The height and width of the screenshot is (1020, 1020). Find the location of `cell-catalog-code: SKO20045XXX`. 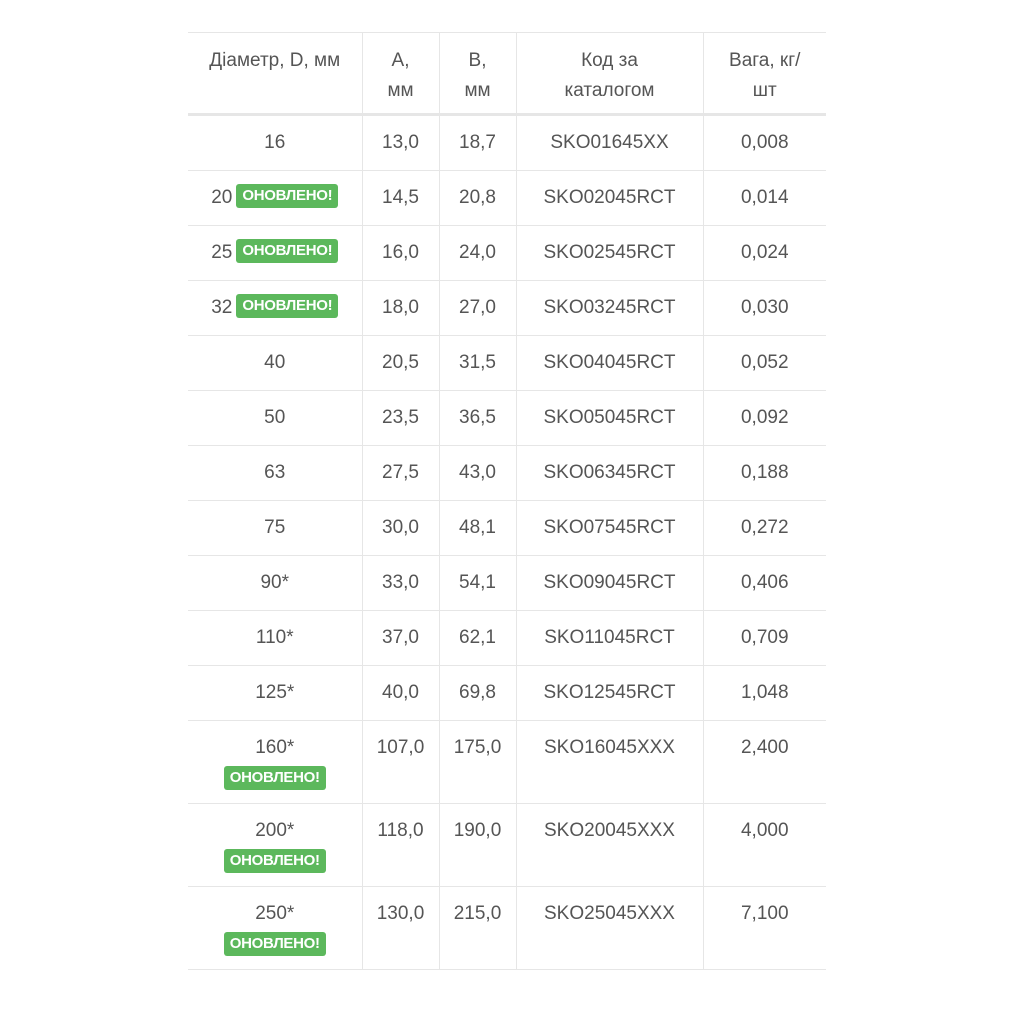

cell-catalog-code: SKO20045XXX is located at coordinates (609, 845).